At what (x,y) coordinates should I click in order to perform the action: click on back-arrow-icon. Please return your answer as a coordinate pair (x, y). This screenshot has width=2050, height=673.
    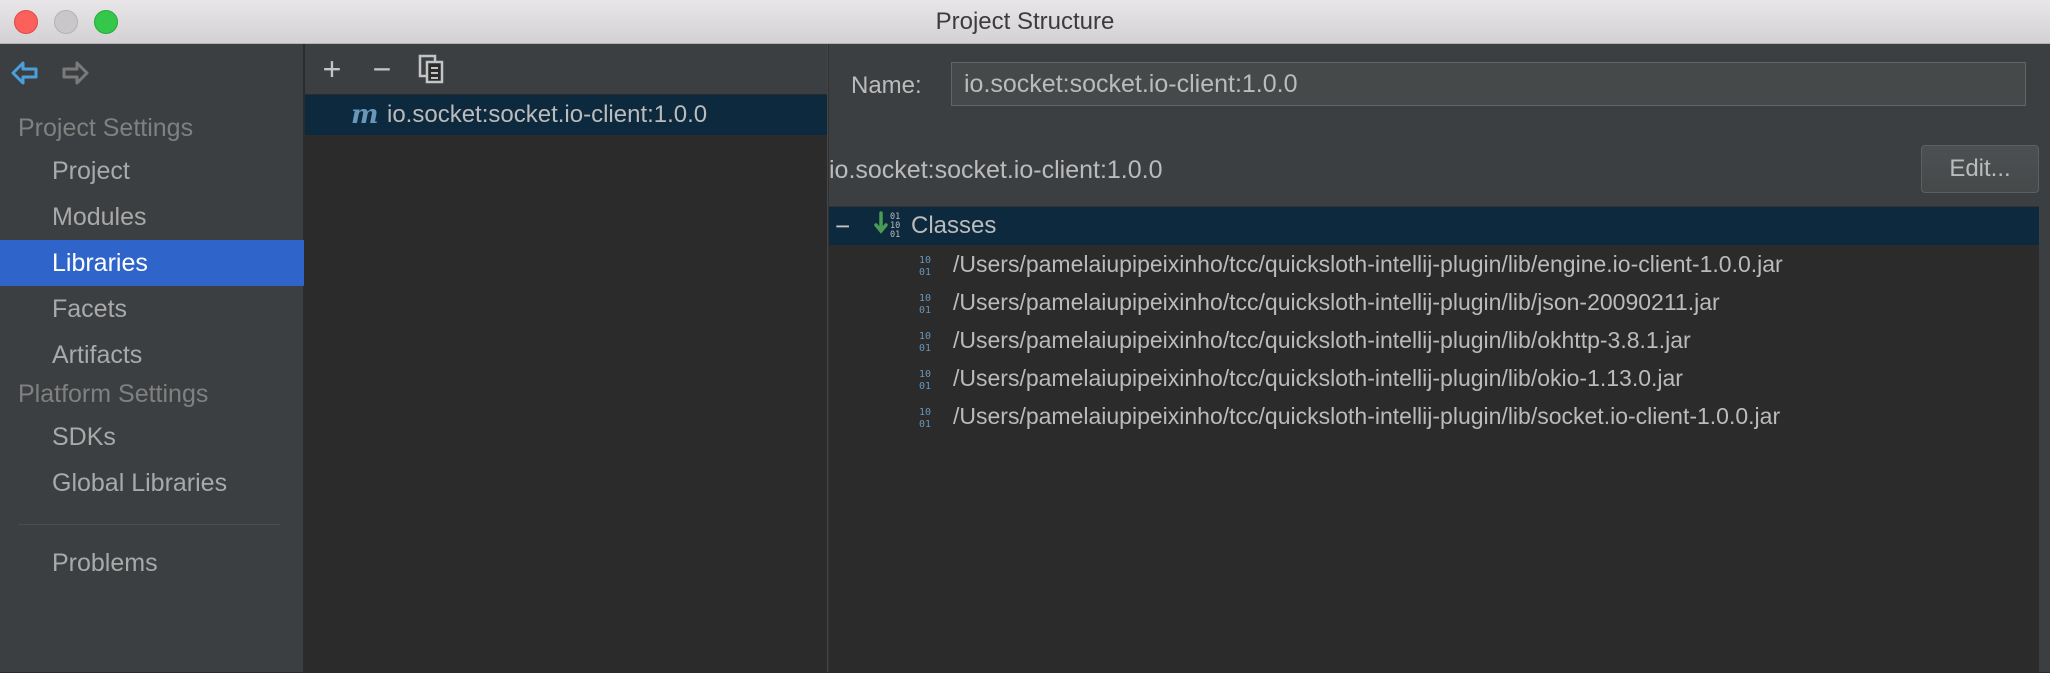
    Looking at the image, I should click on (25, 73).